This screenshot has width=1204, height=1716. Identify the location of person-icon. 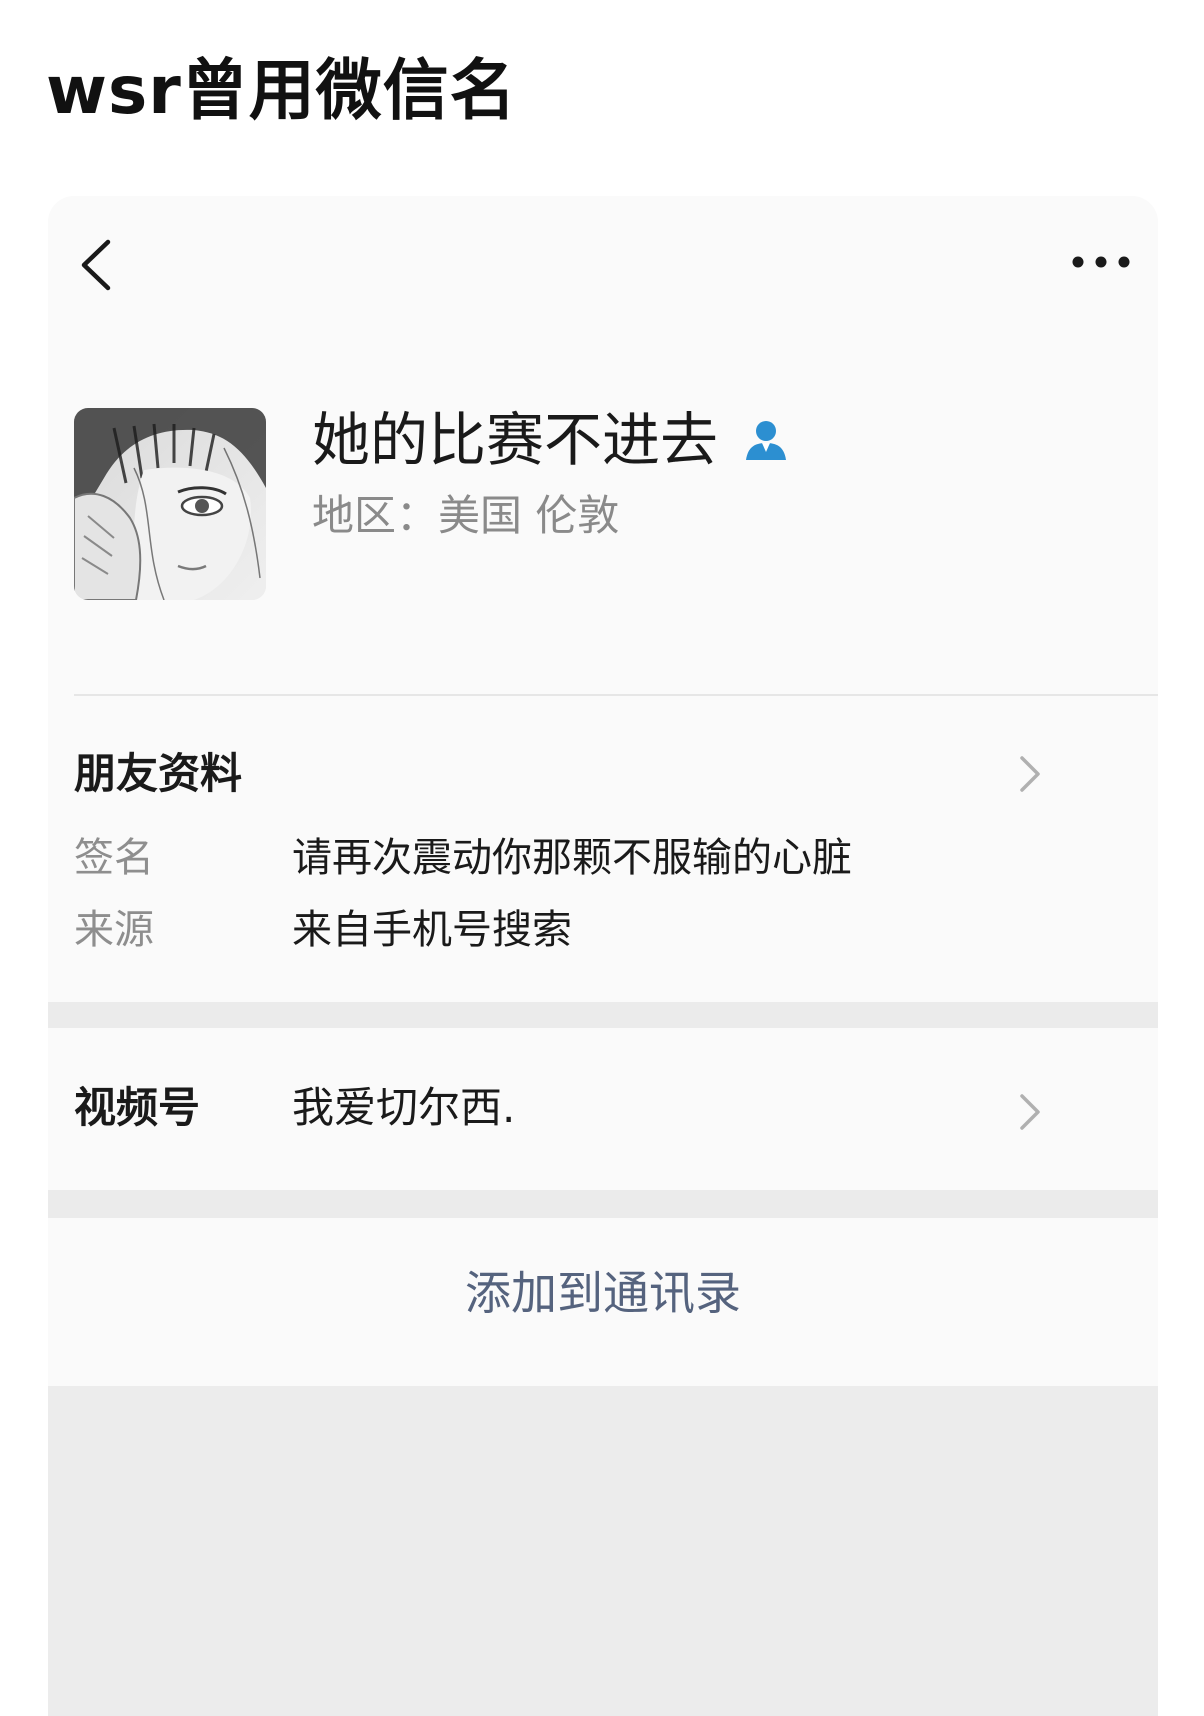
(766, 440).